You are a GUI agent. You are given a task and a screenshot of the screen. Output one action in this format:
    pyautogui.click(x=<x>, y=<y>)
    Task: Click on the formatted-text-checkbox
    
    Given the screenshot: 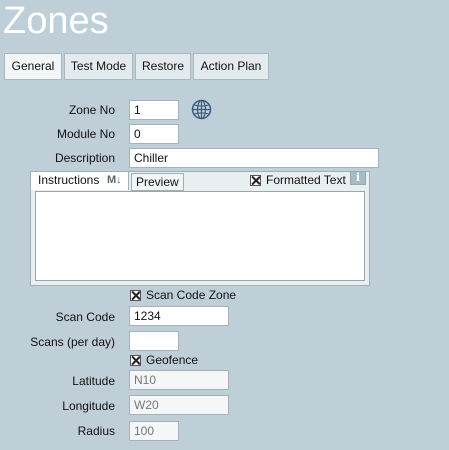 What is the action you would take?
    pyautogui.click(x=255, y=180)
    